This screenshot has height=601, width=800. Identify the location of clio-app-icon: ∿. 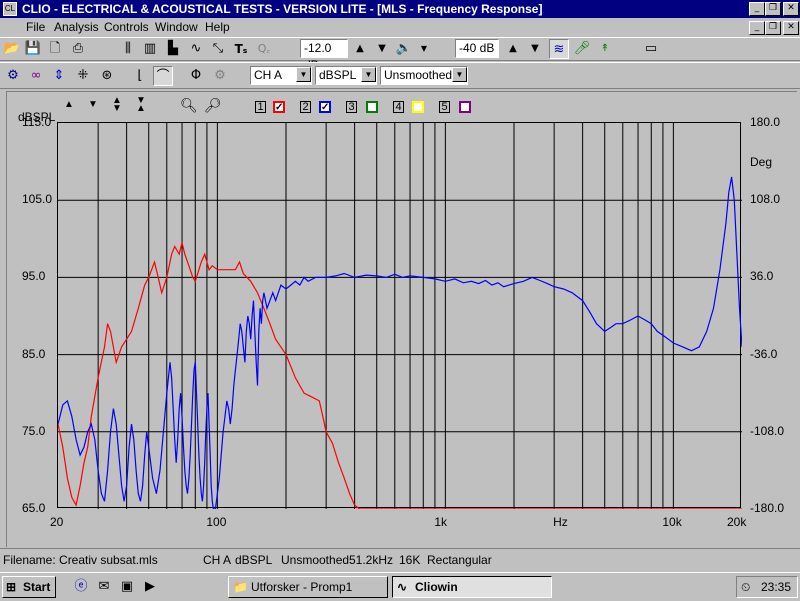
(402, 587).